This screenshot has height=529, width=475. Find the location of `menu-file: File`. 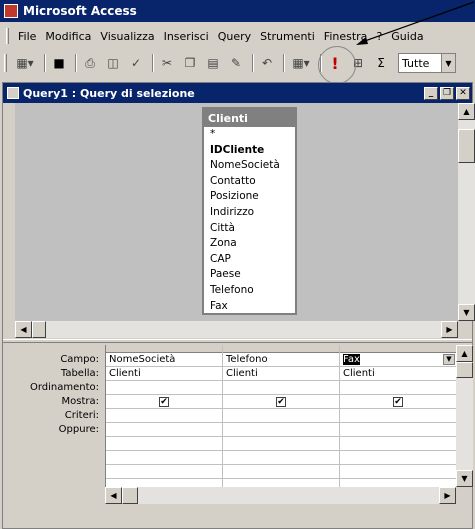

menu-file: File is located at coordinates (27, 36).